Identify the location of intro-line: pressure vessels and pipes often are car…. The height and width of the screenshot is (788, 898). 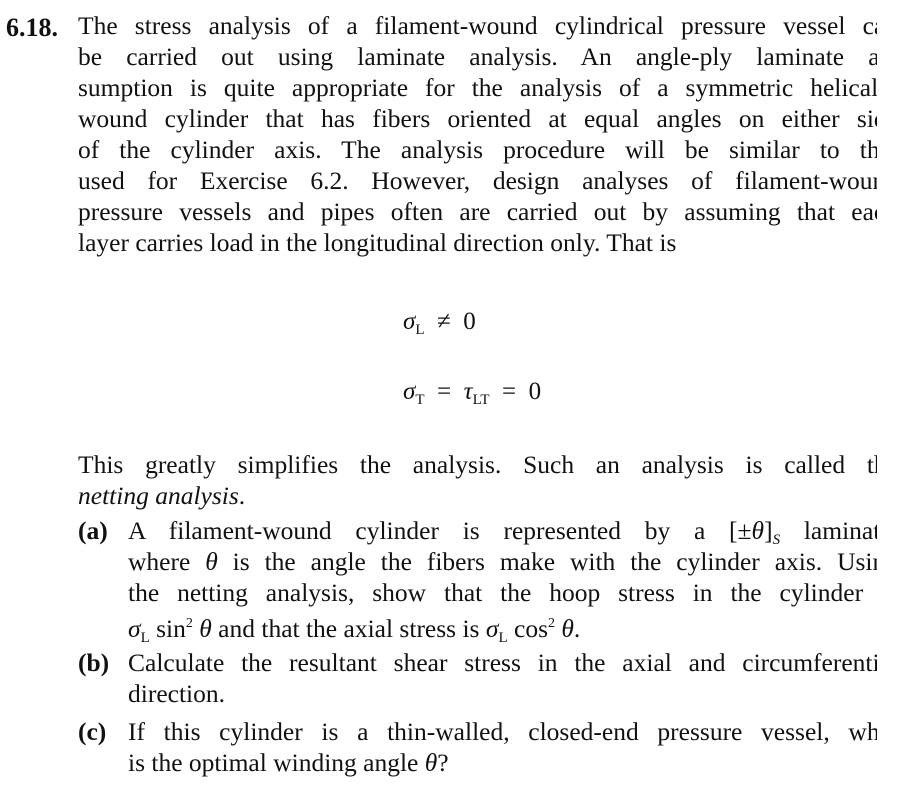
(477, 211).